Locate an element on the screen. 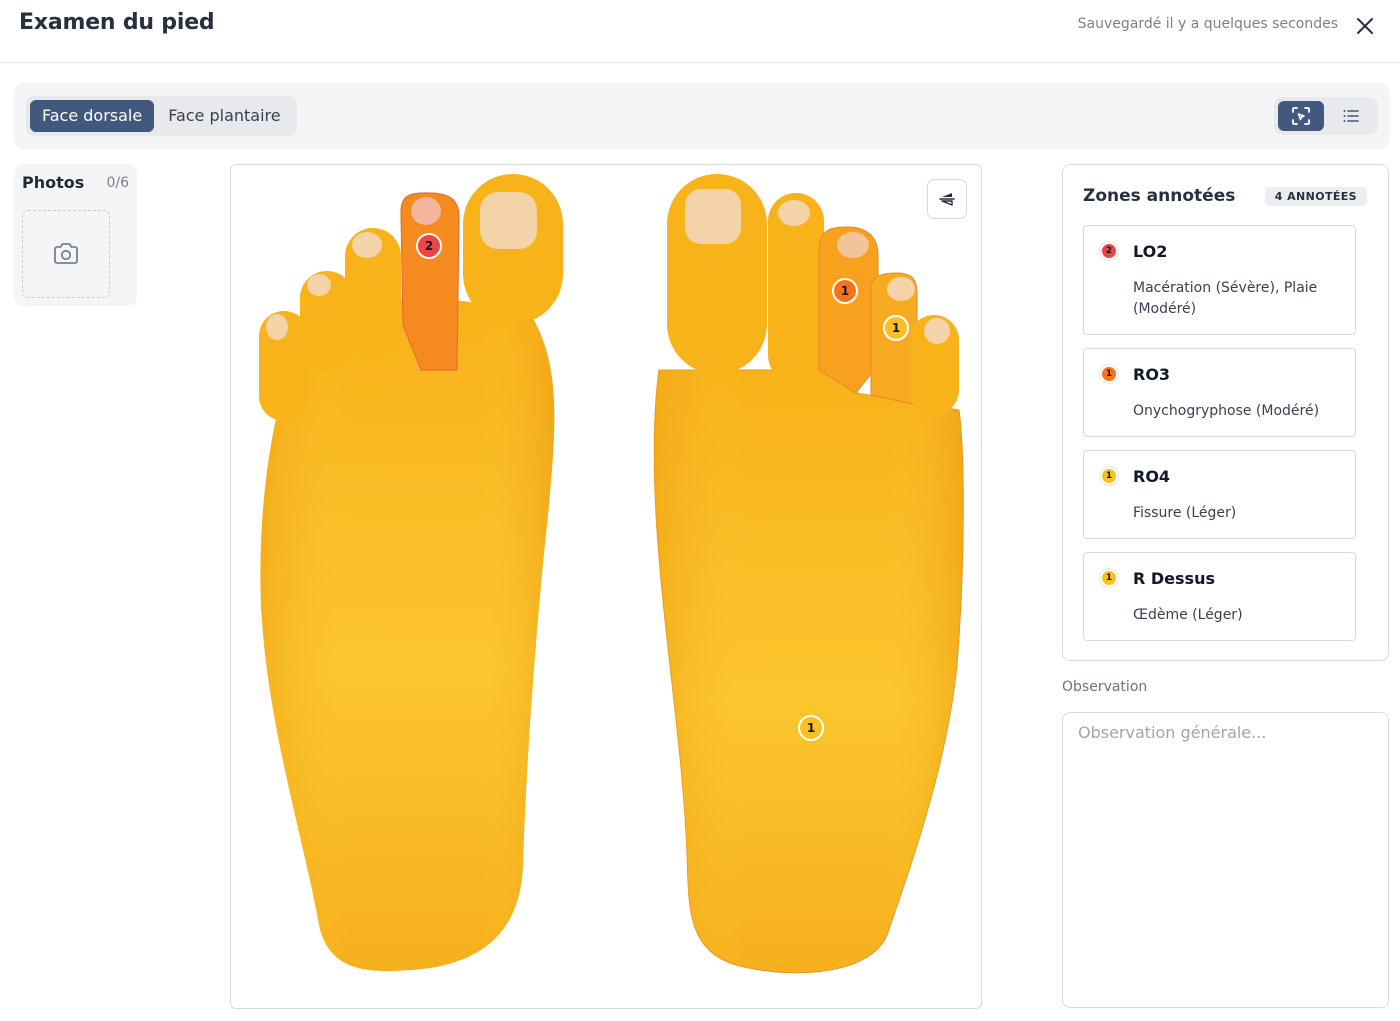 The height and width of the screenshot is (1021, 1400). tab-face-plantaire: Face plantaire is located at coordinates (224, 116).